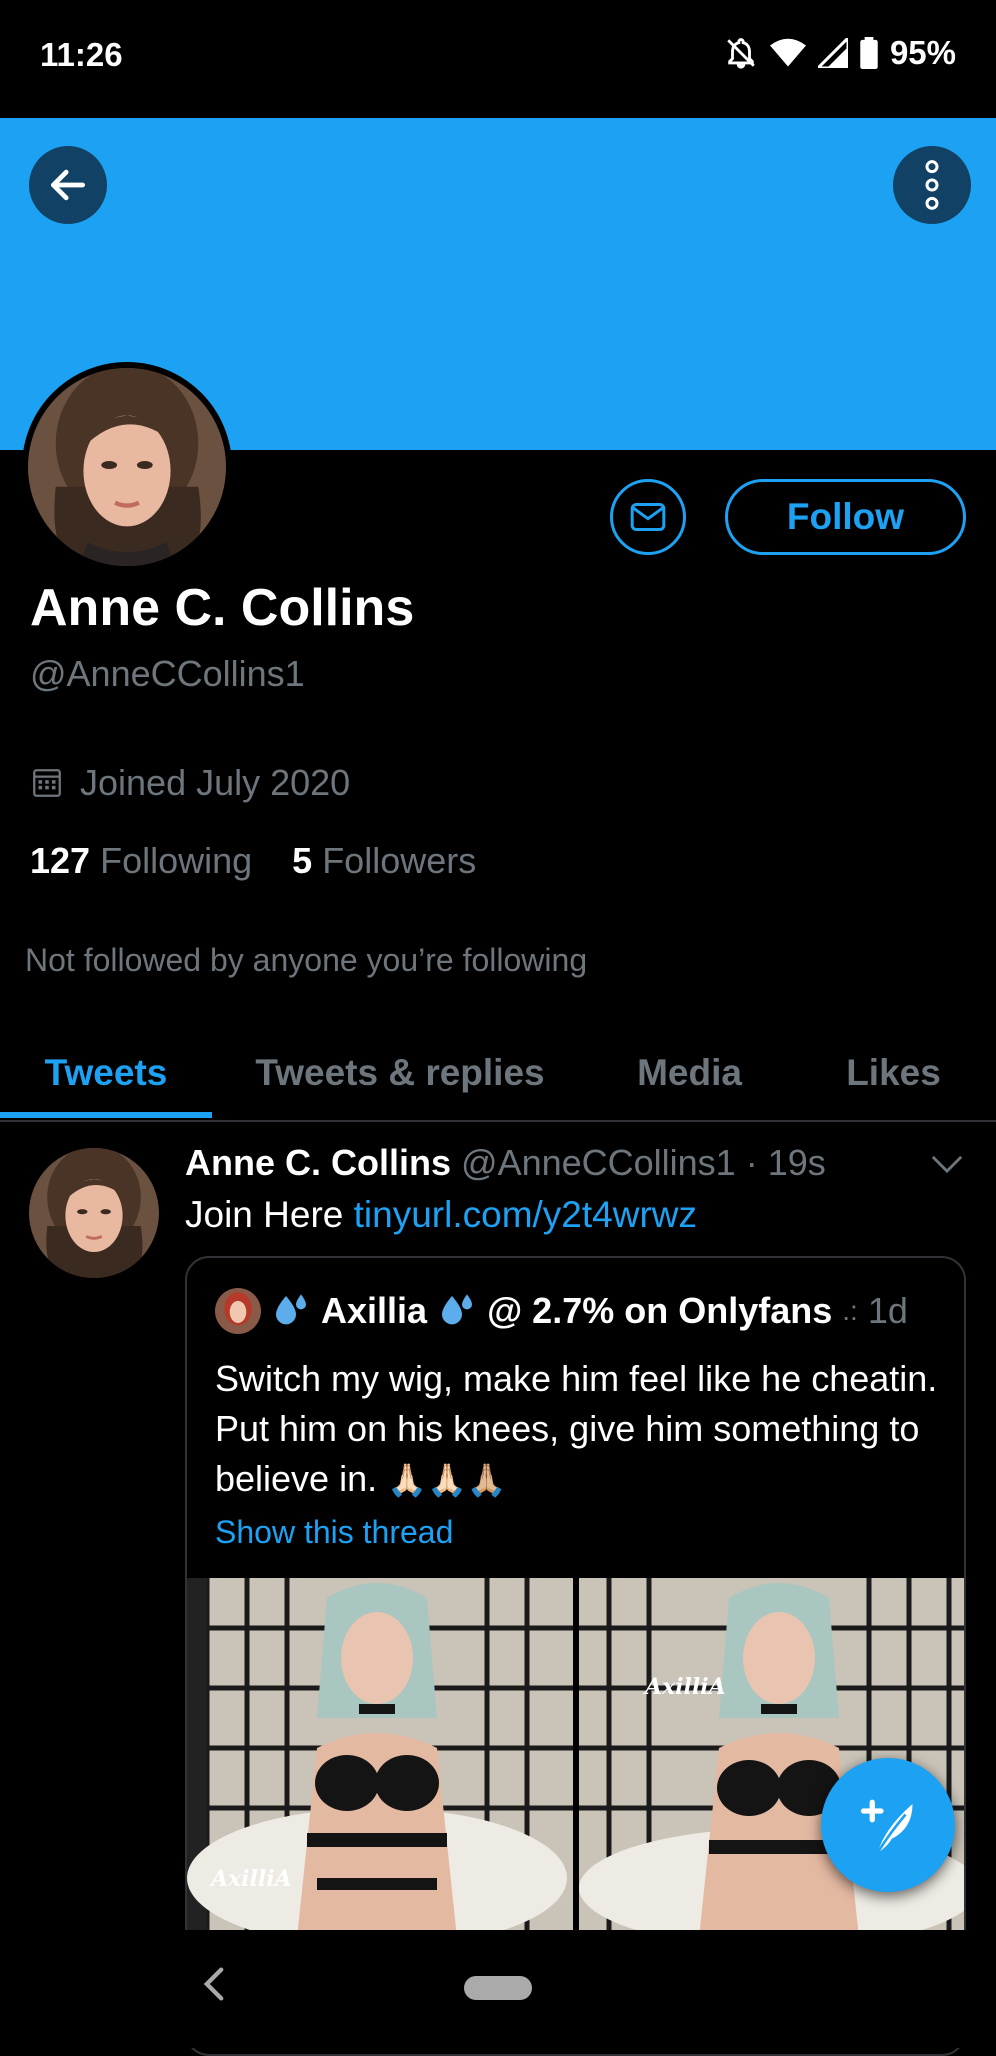  I want to click on tweet-text: Join Here tinyurl.com/y2t4wrwz, so click(441, 1215).